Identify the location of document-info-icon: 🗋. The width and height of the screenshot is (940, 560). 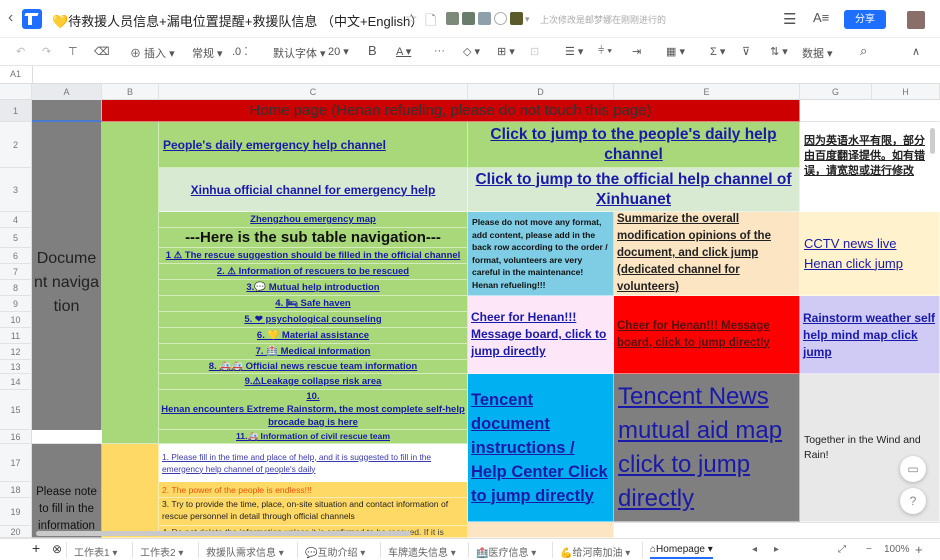
(430, 22).